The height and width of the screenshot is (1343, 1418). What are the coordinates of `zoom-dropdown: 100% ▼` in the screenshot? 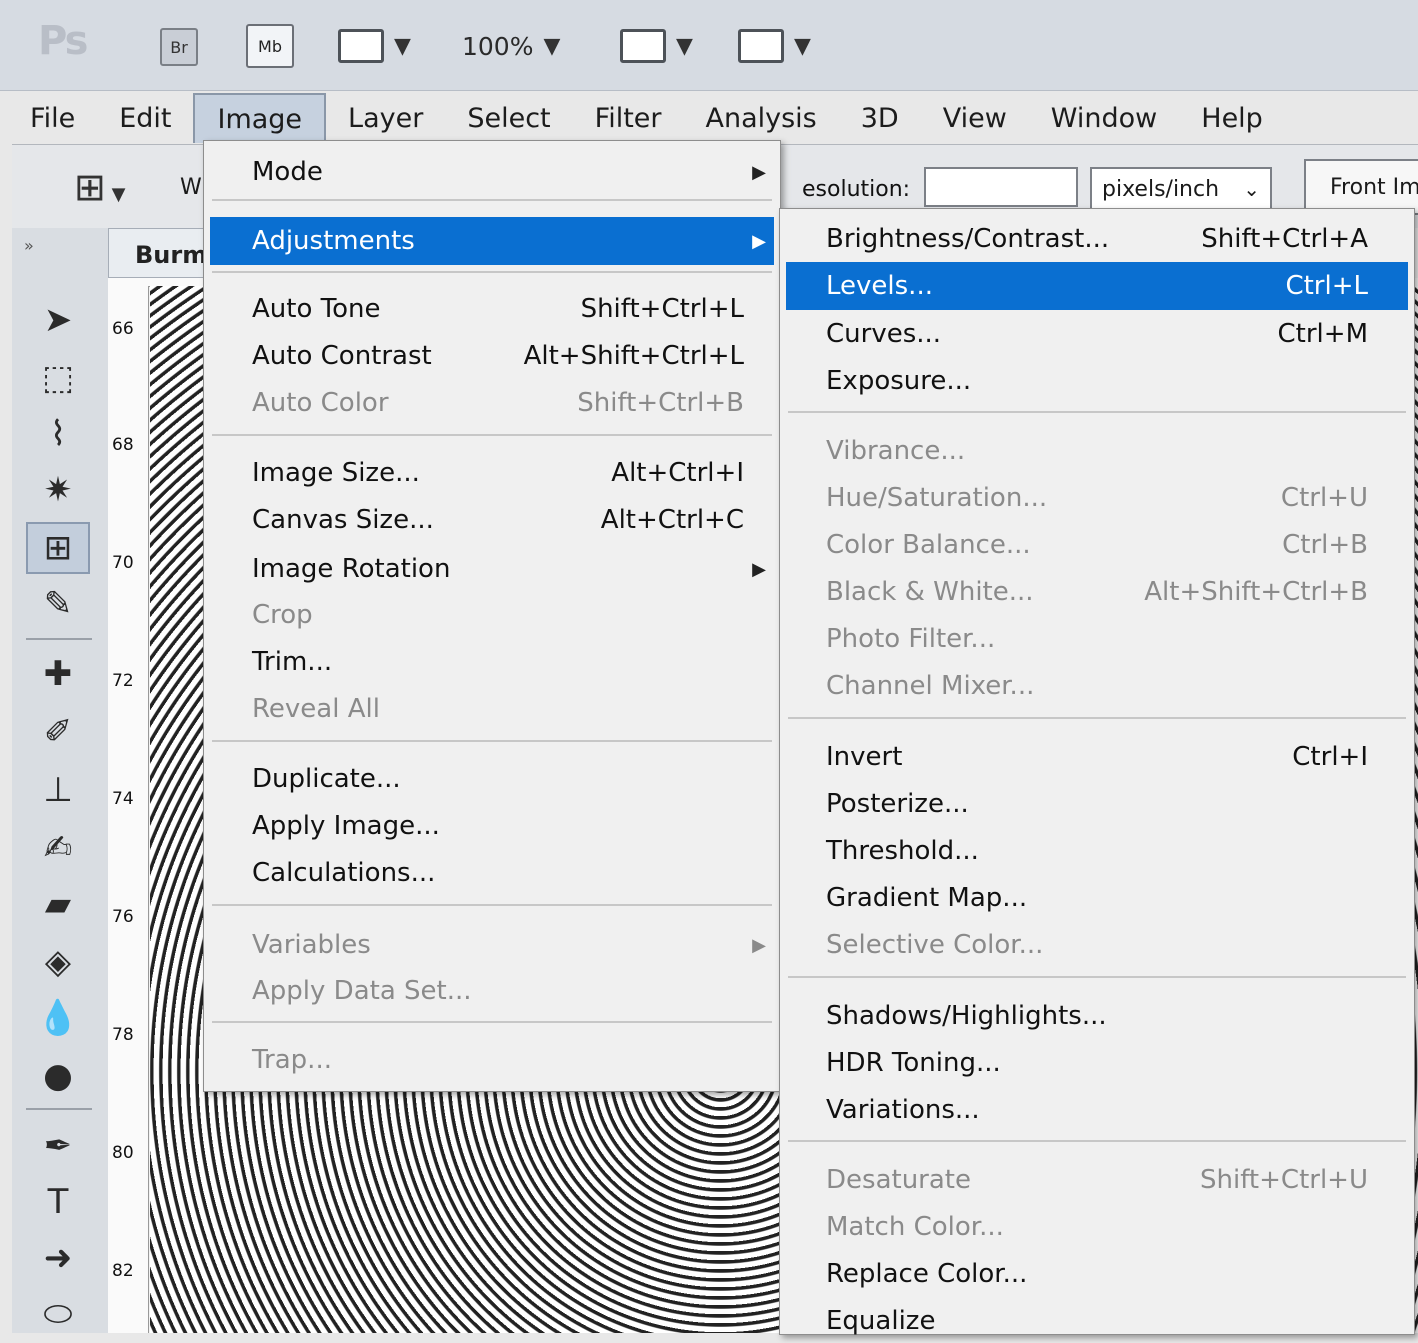 It's located at (511, 46).